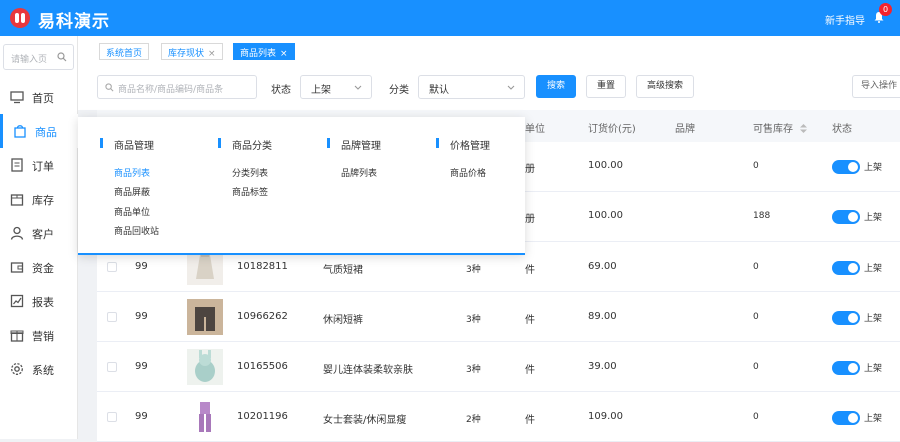 This screenshot has height=442, width=900. I want to click on tab-label: 商品列表, so click(258, 54).